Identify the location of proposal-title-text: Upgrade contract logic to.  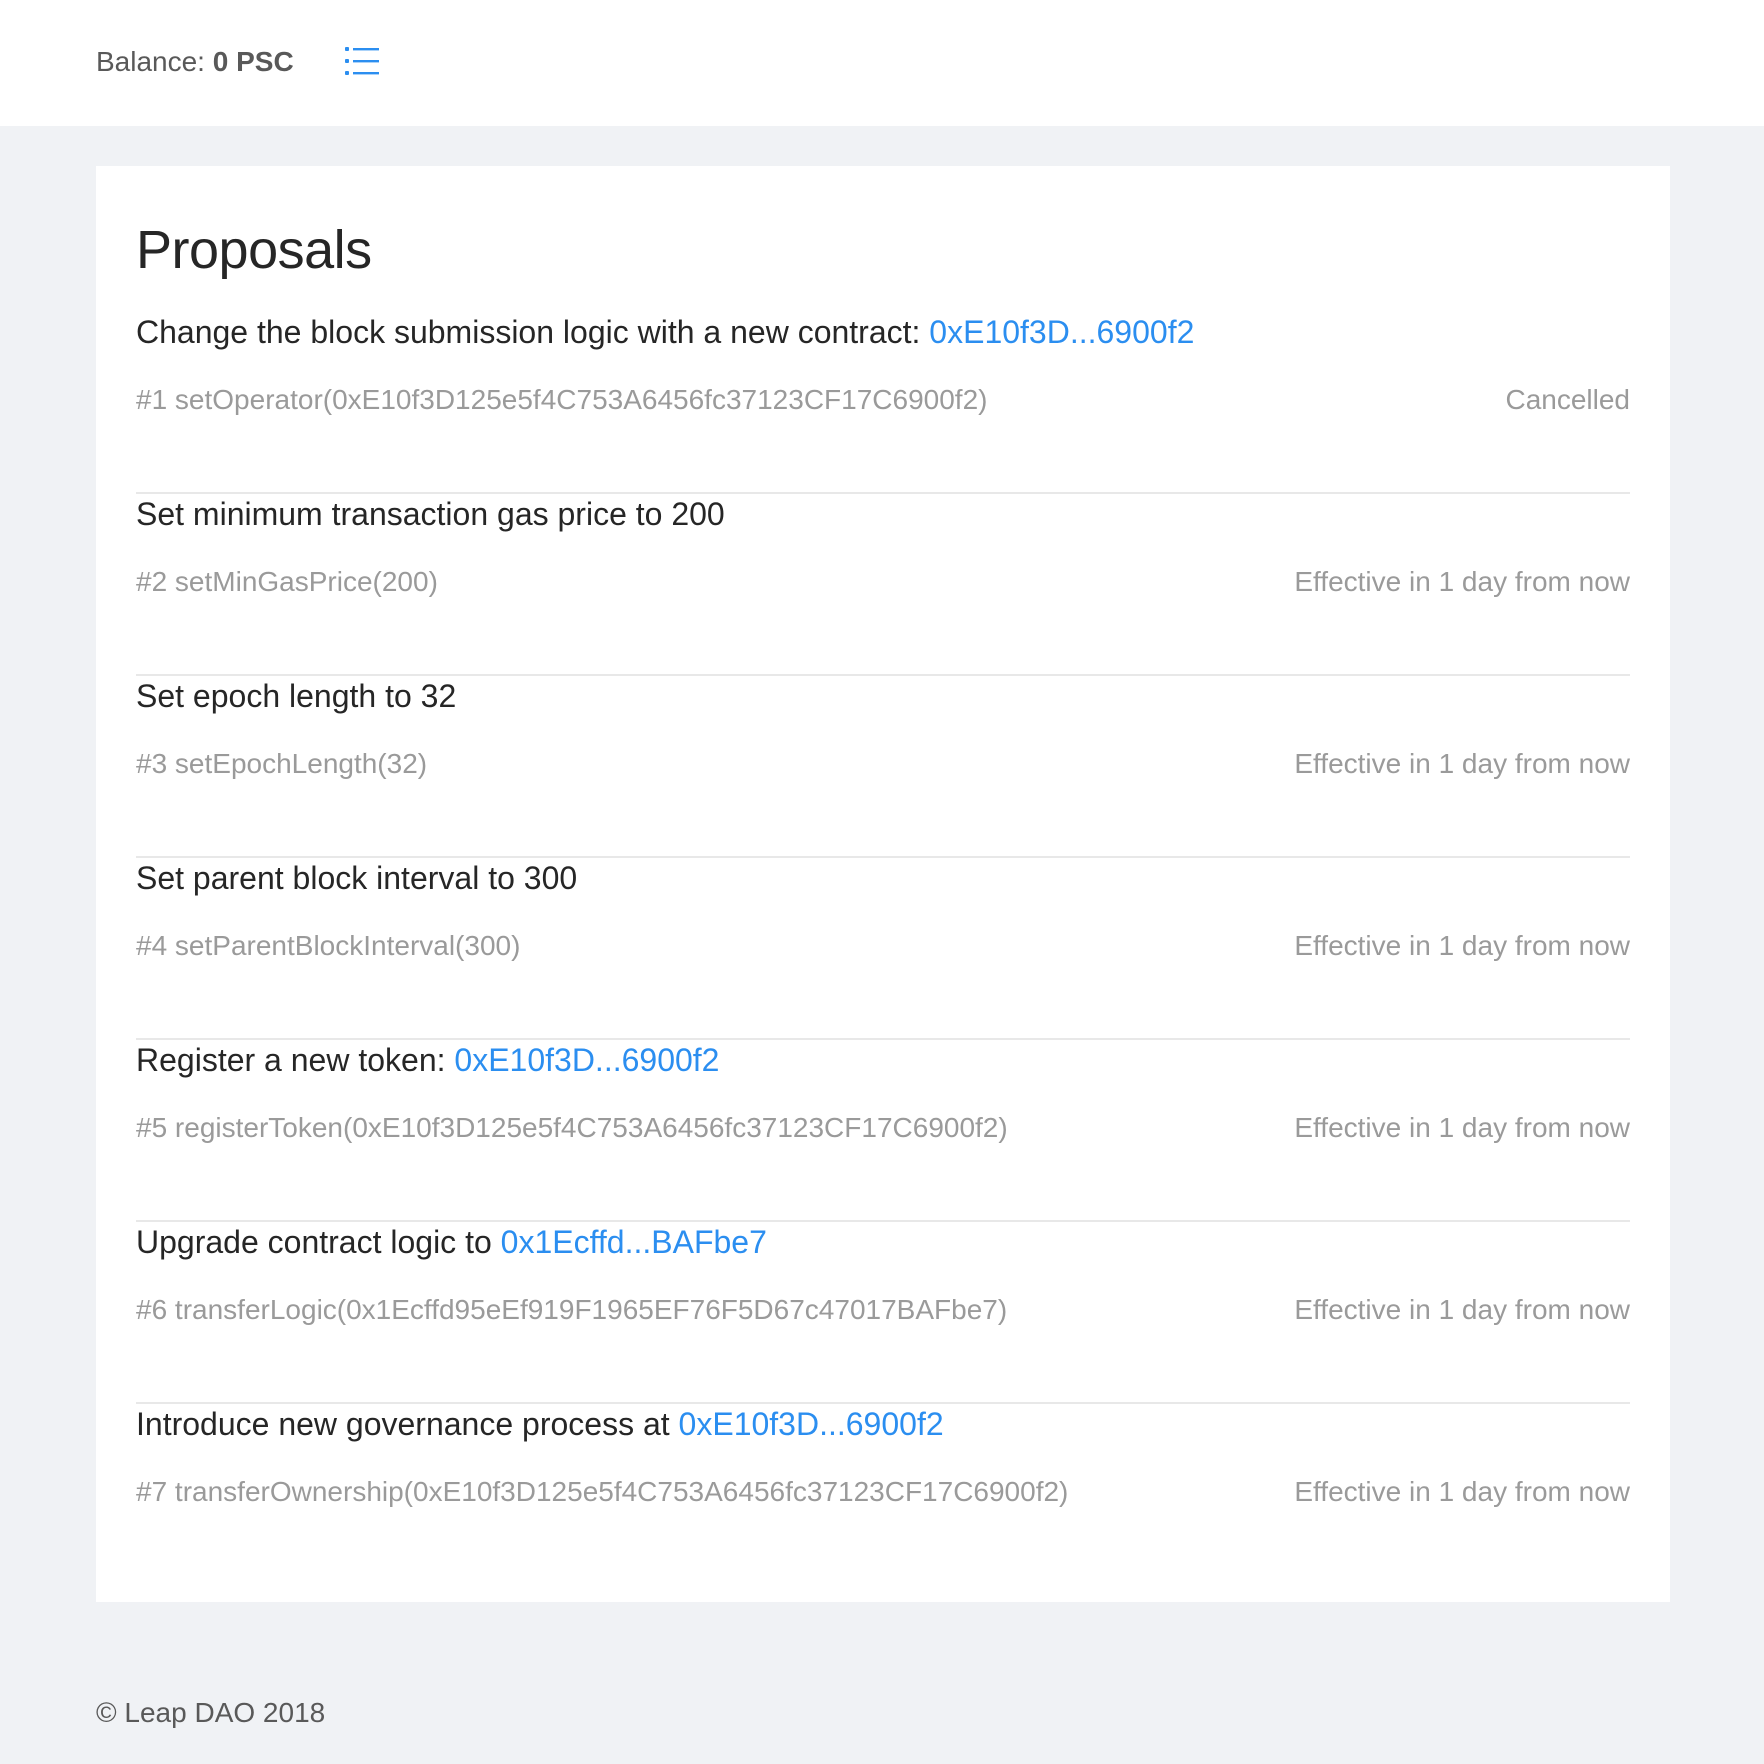
(314, 1242).